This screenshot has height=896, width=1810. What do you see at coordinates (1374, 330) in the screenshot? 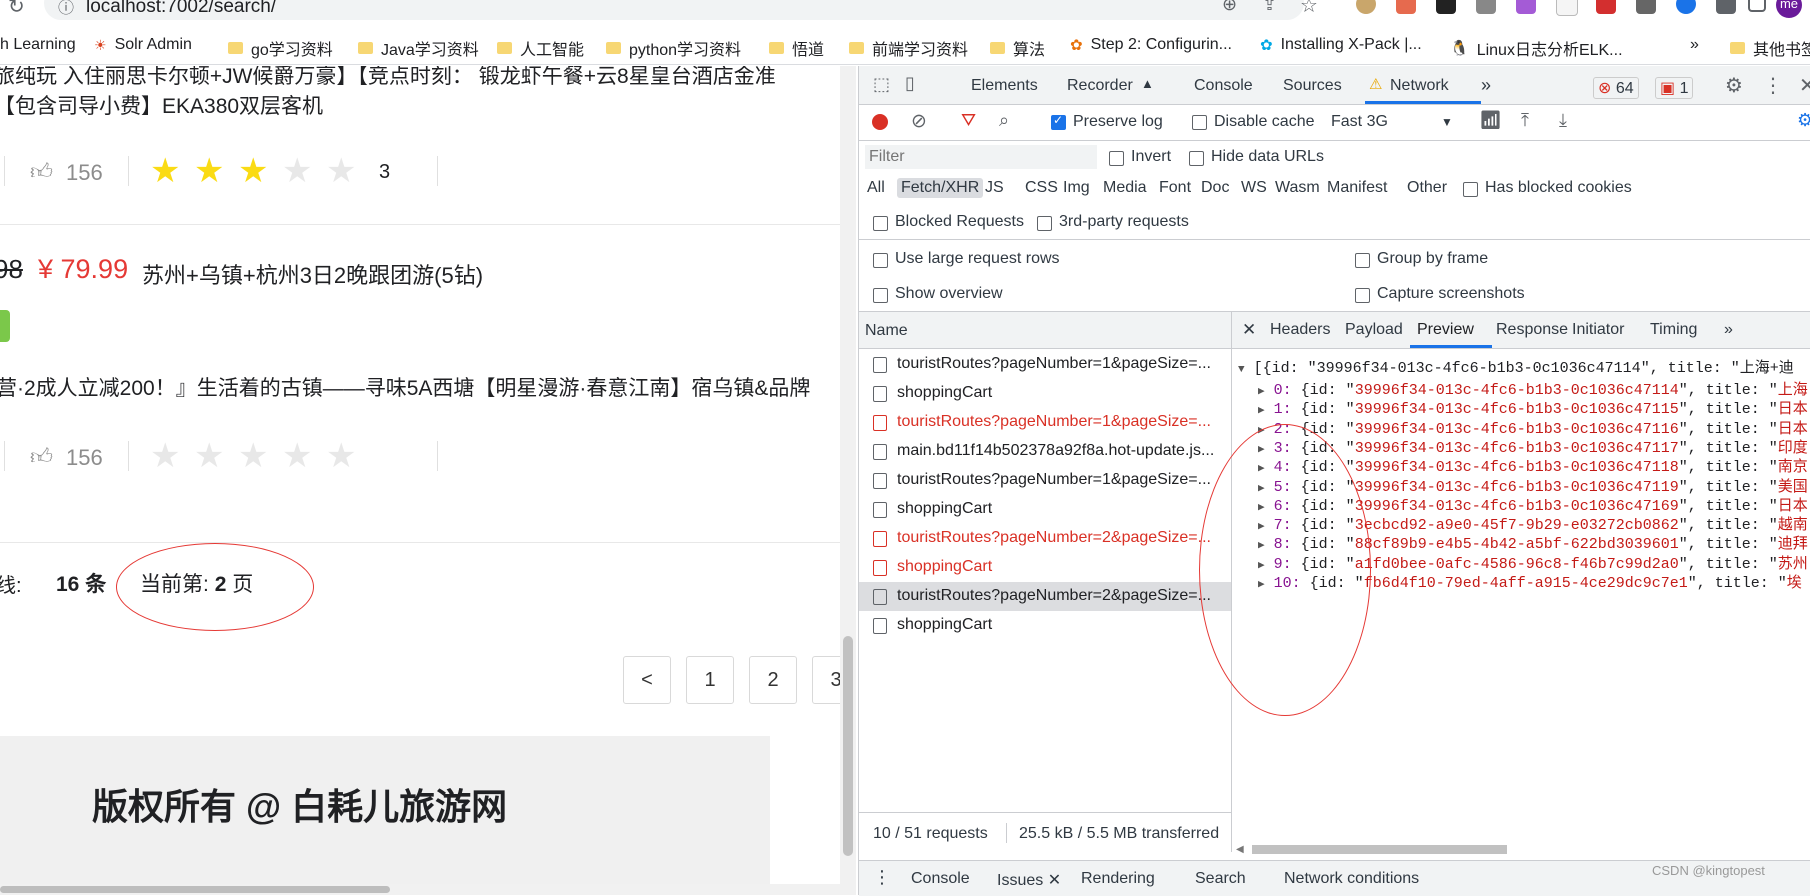
I see `detail-tab-payload: Payload` at bounding box center [1374, 330].